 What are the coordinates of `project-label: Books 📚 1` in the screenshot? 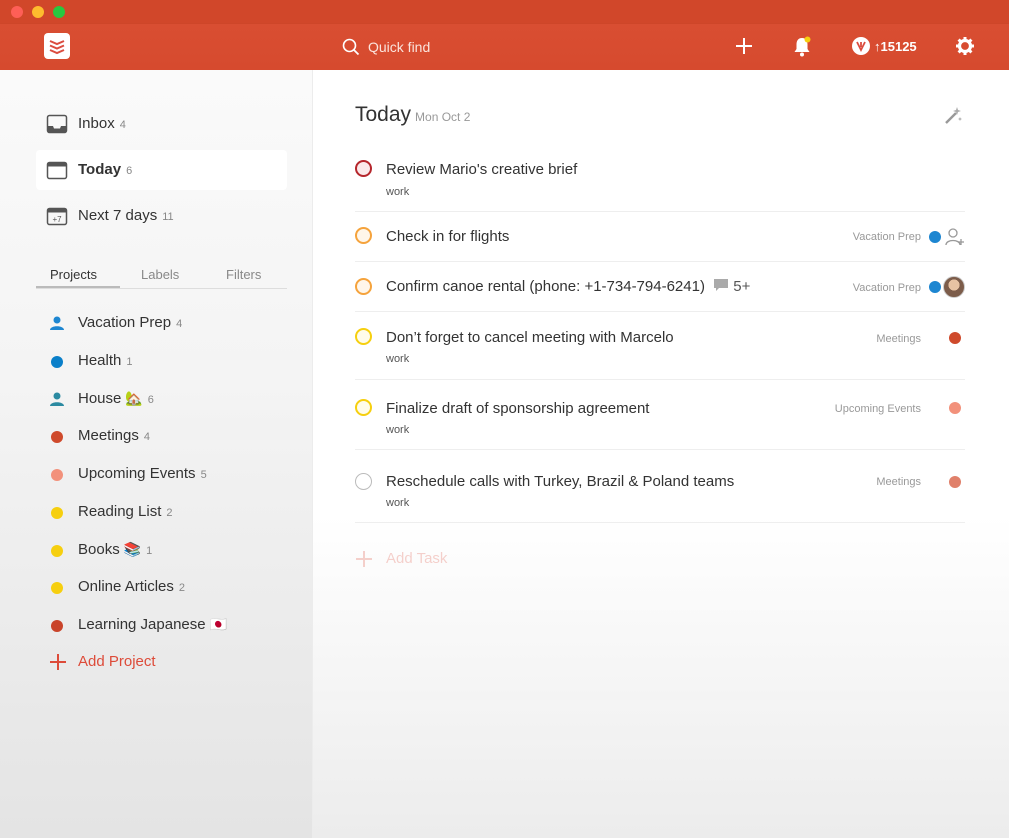 It's located at (115, 549).